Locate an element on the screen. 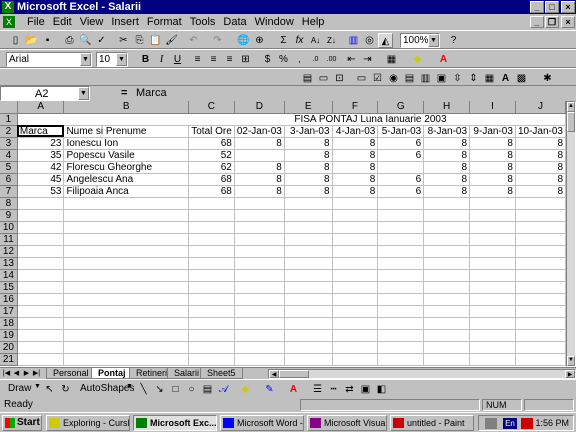  cell: 45 is located at coordinates (41, 179).